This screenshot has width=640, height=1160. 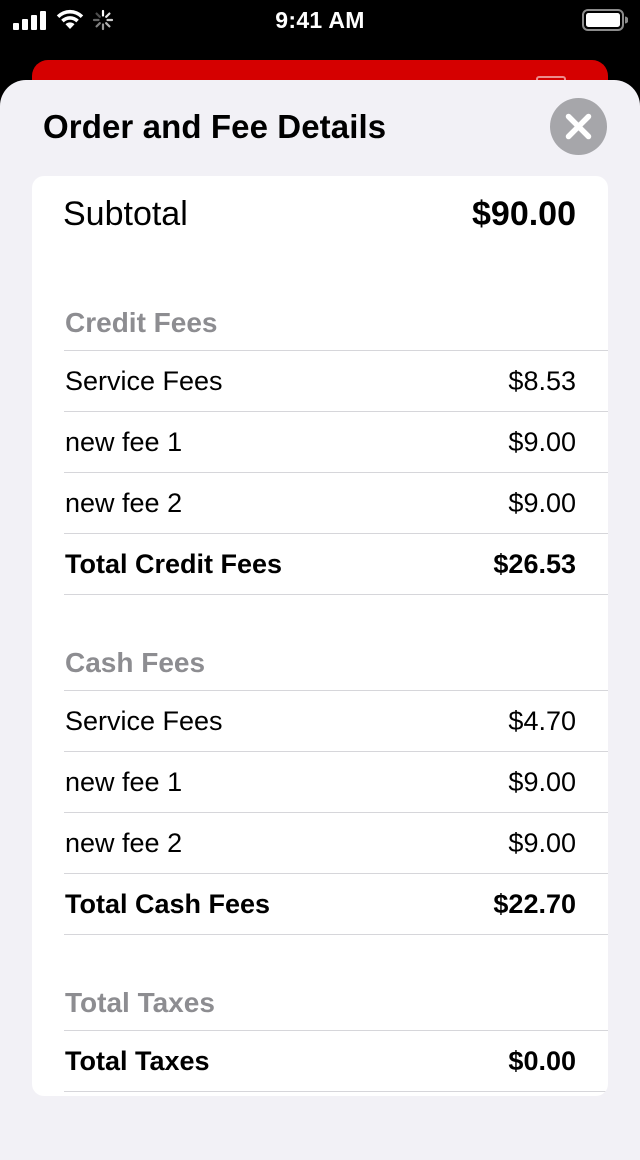 What do you see at coordinates (137, 1060) in the screenshot?
I see `total-taxes-label: Total Taxes` at bounding box center [137, 1060].